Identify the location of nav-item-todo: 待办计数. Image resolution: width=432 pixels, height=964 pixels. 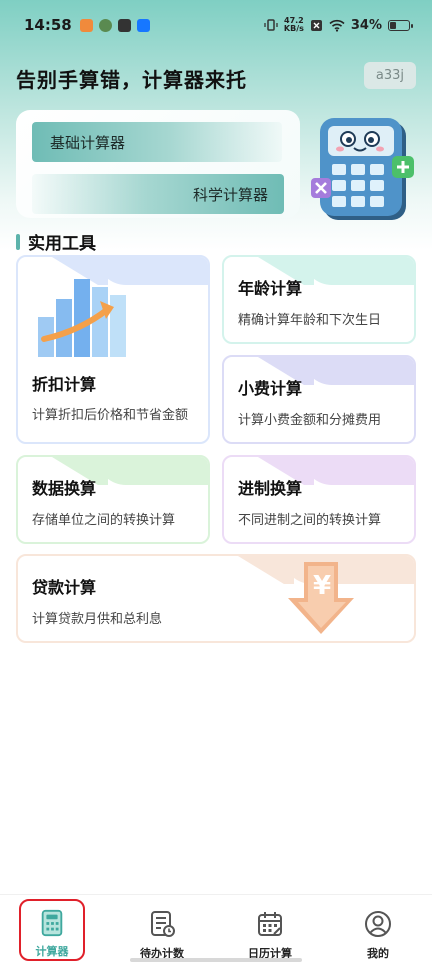
(162, 931).